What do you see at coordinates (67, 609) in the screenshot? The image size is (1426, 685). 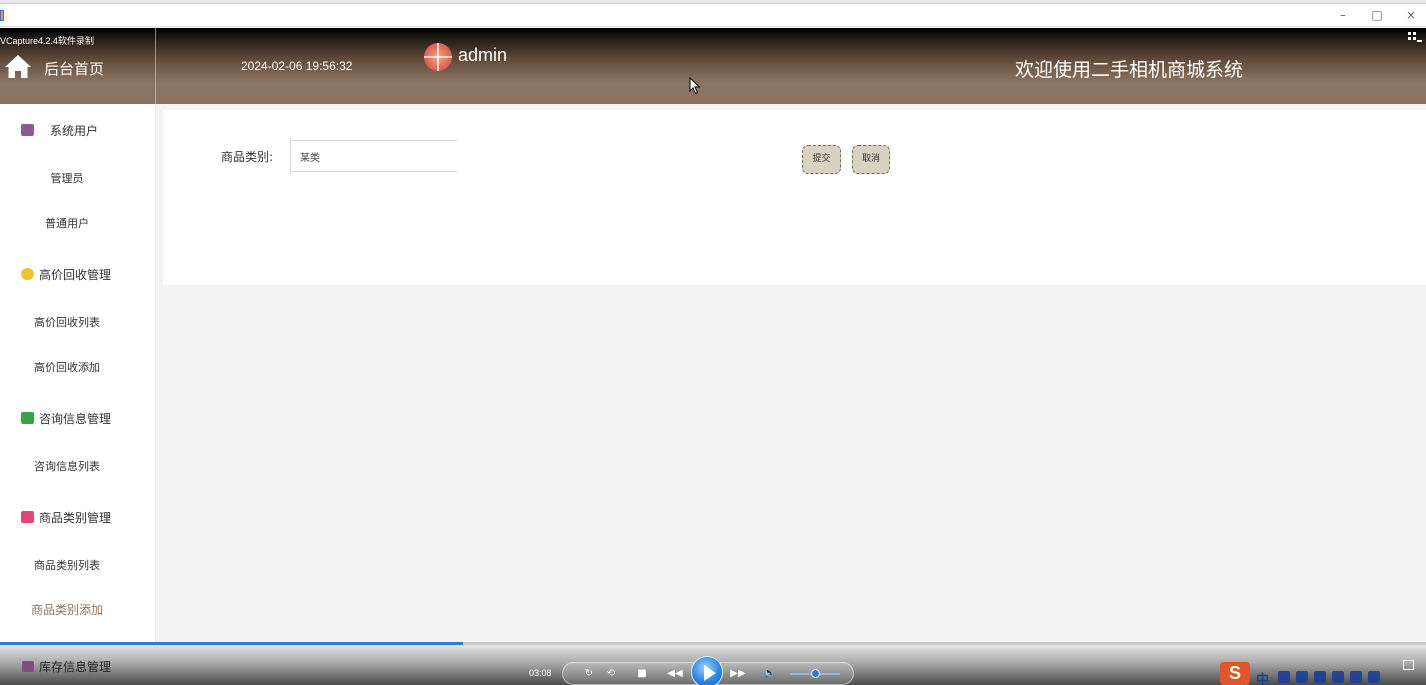 I see `sidebar-item-category-add: 商品类别添加` at bounding box center [67, 609].